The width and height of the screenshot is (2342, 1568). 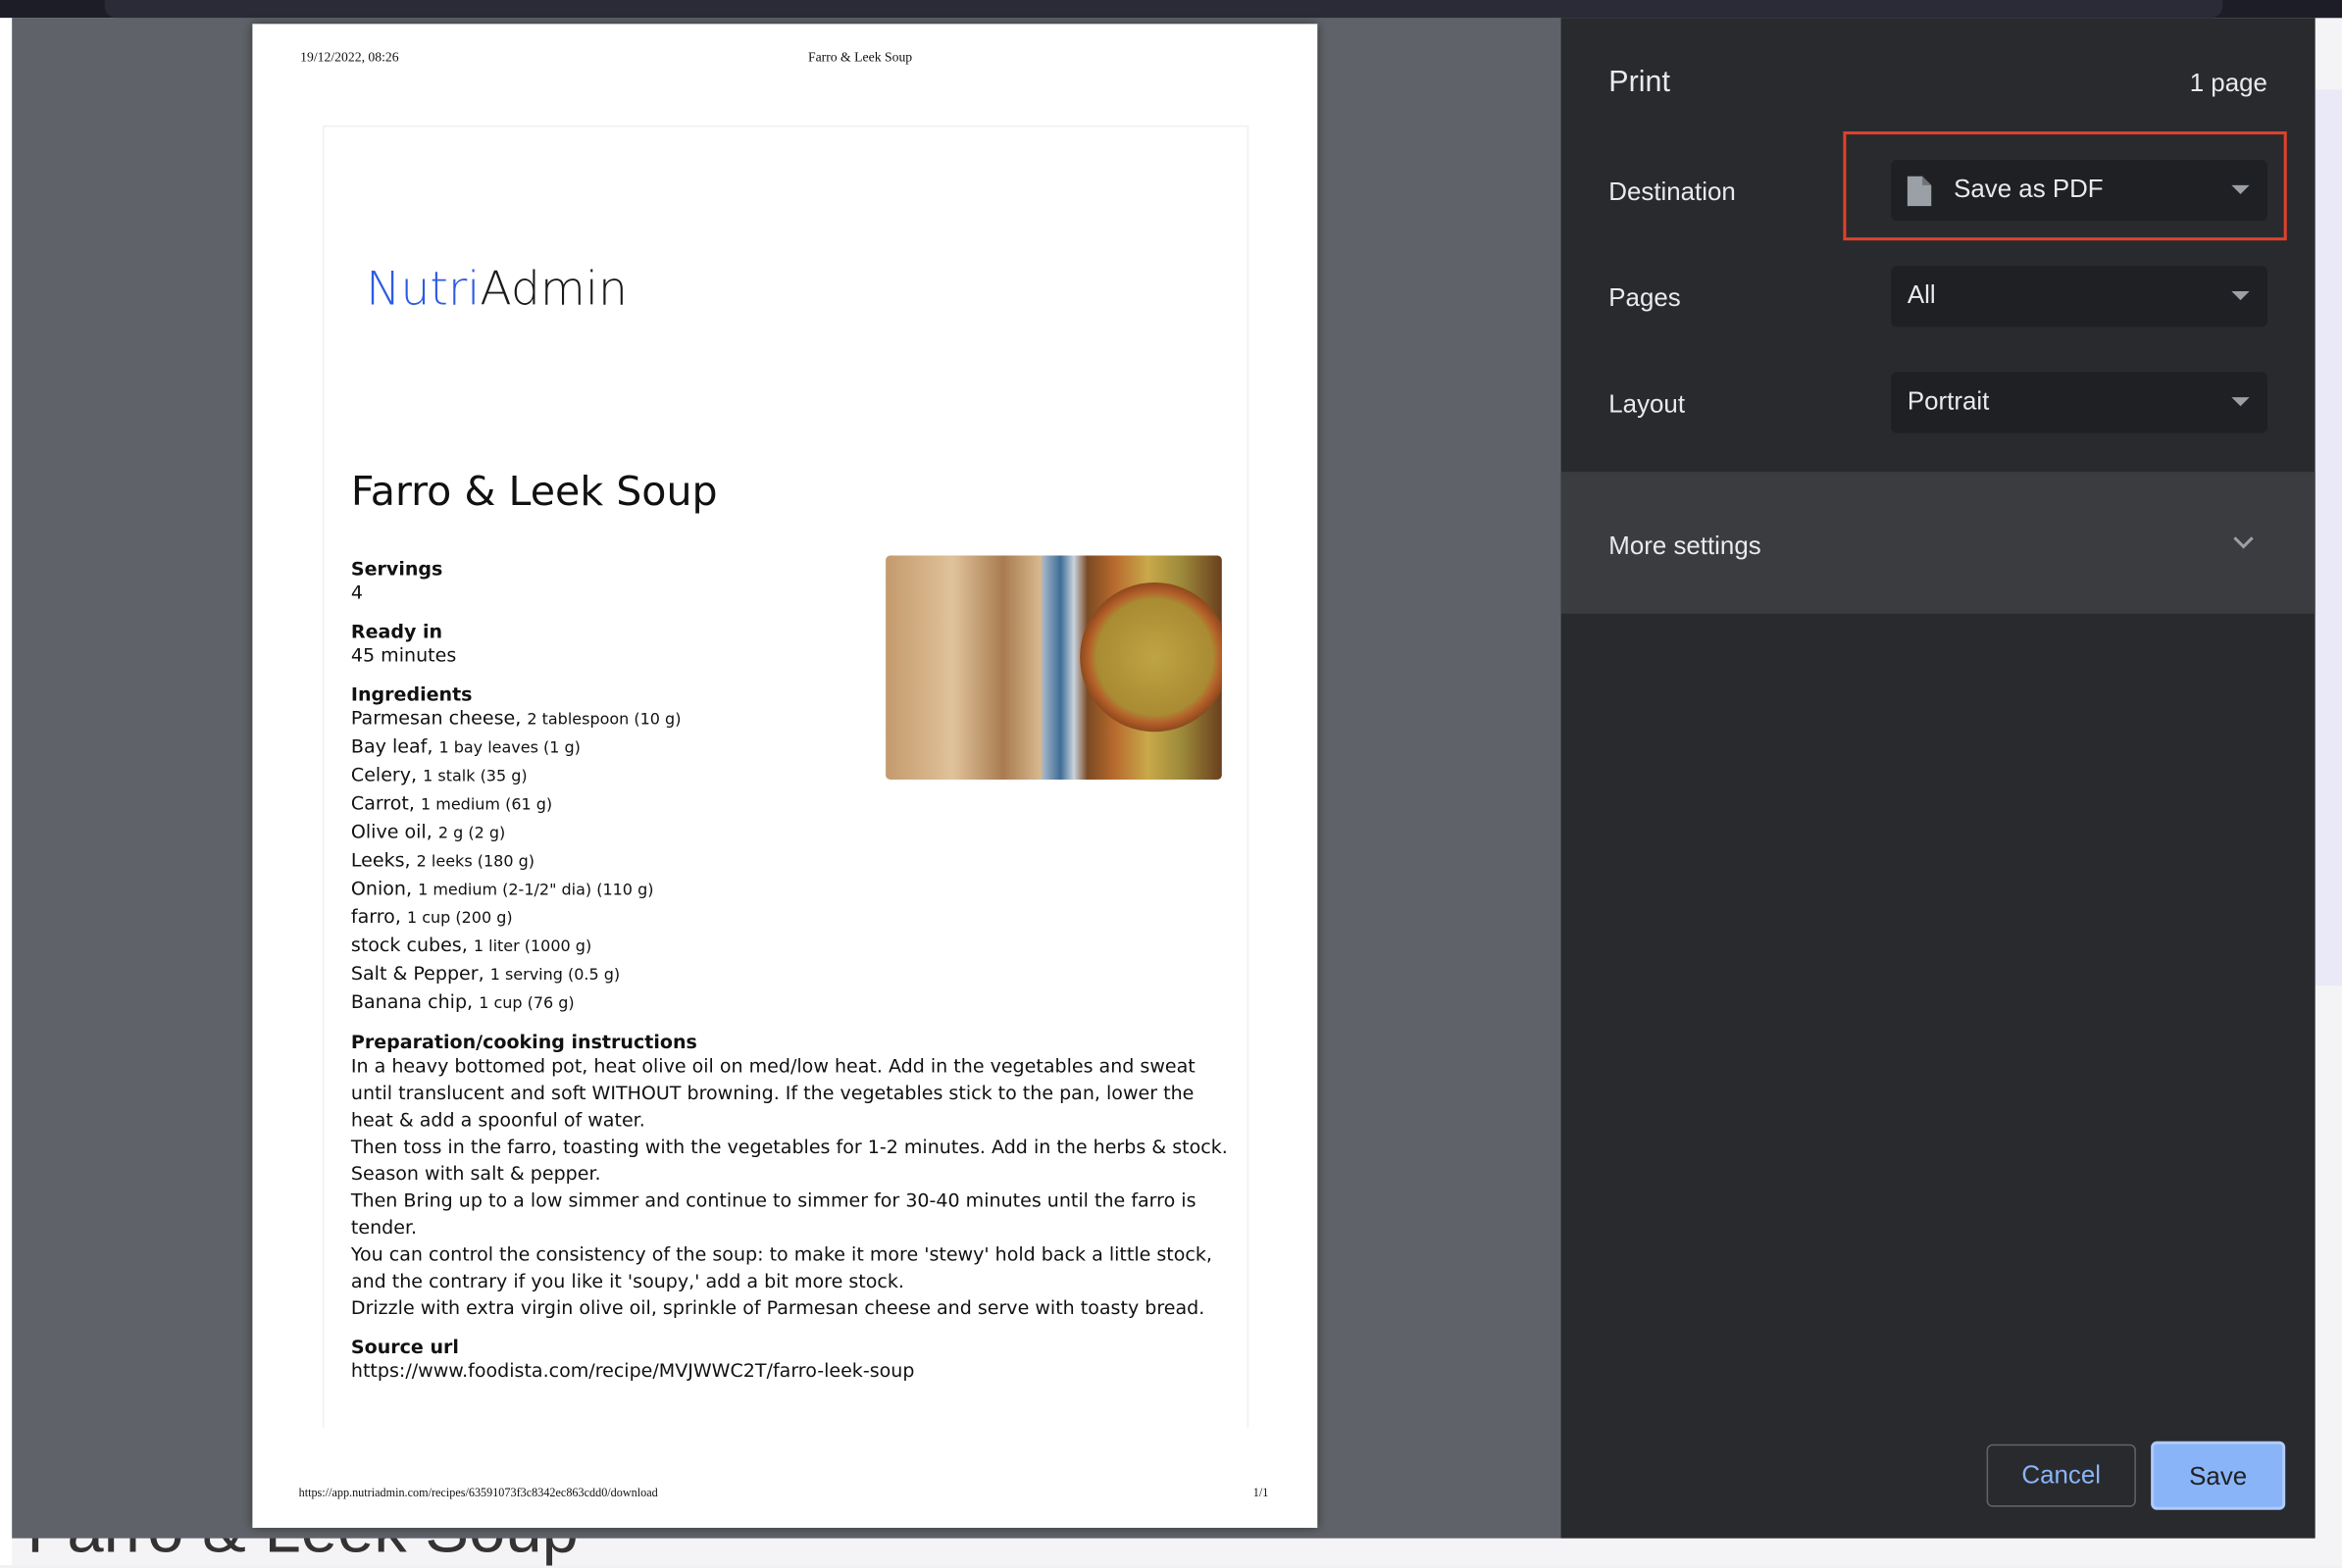 What do you see at coordinates (1644, 298) in the screenshot?
I see `pages-label: Pages` at bounding box center [1644, 298].